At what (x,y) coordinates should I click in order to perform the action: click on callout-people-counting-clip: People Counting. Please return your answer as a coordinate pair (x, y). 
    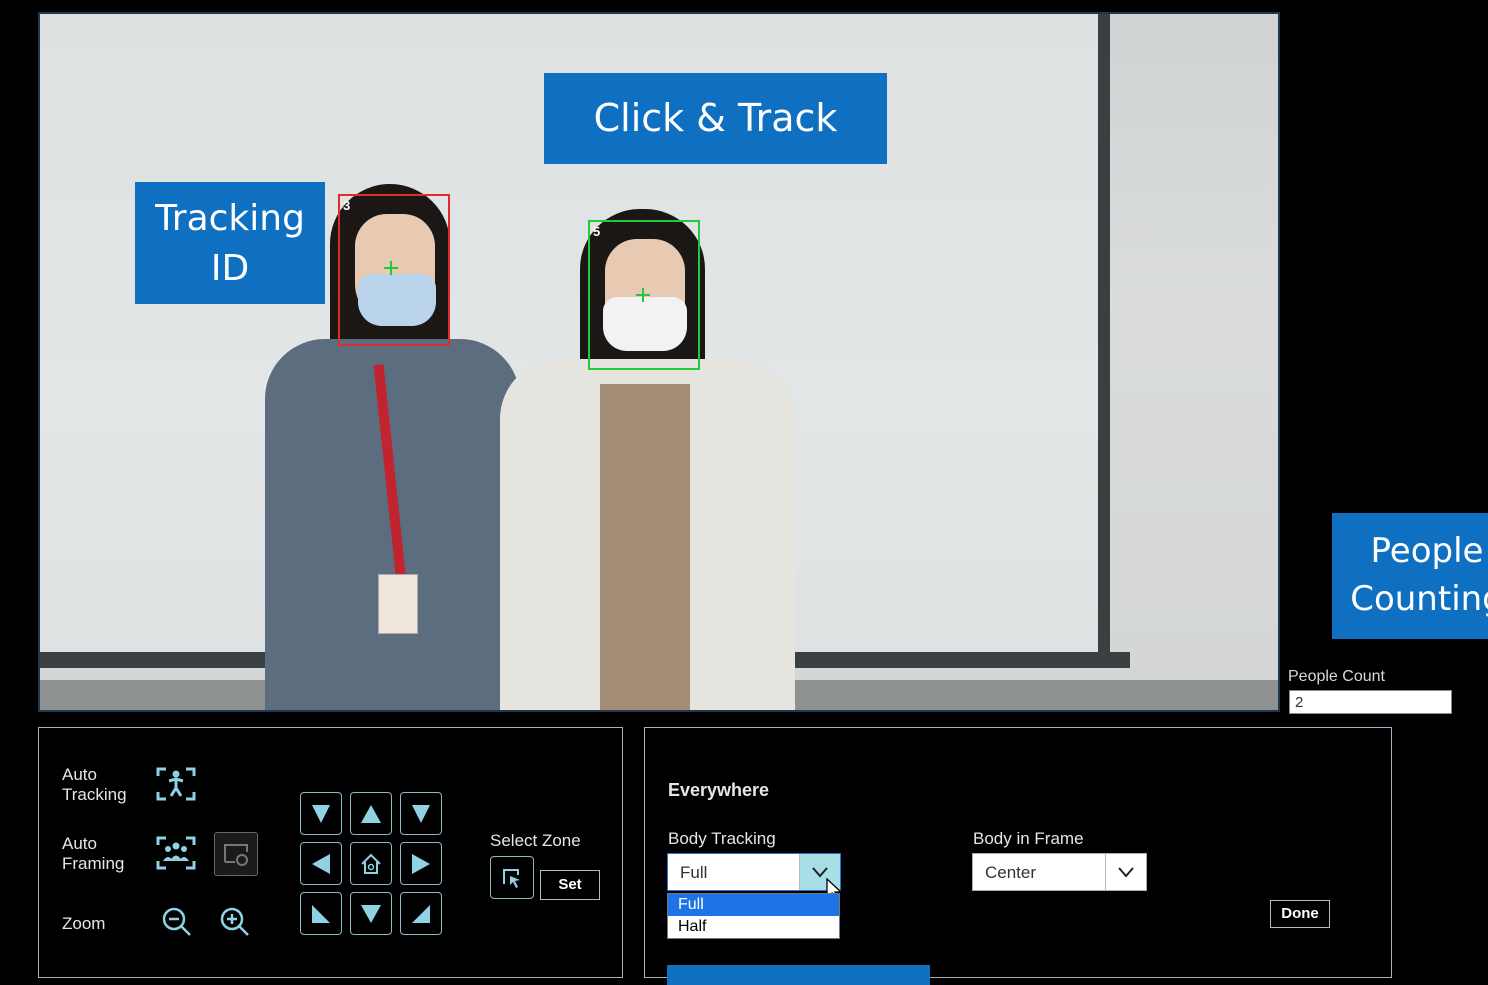
    Looking at the image, I should click on (1410, 576).